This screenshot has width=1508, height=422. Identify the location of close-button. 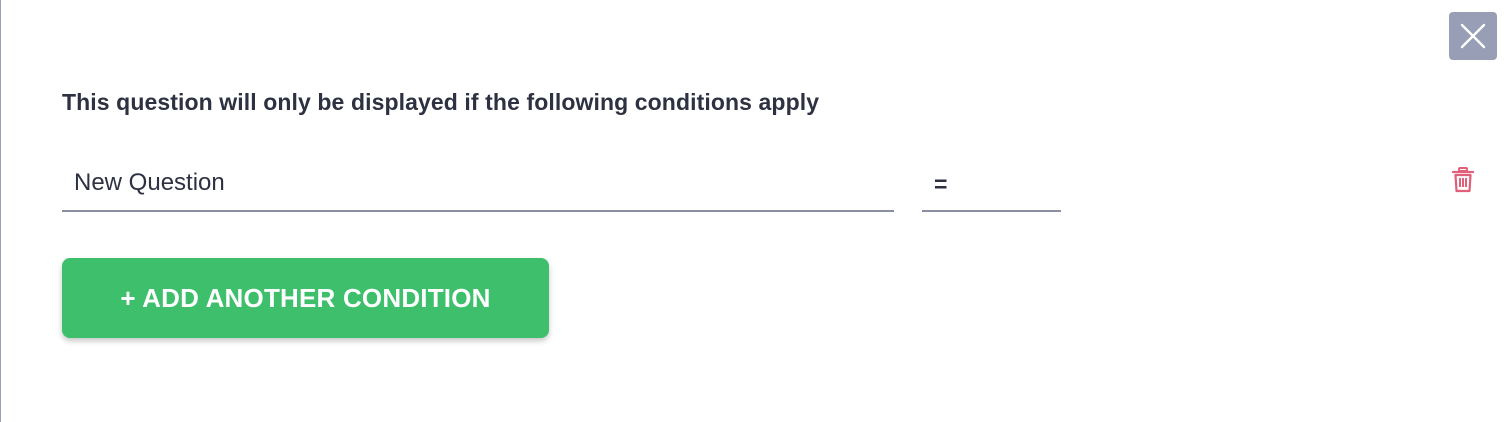
(1473, 36).